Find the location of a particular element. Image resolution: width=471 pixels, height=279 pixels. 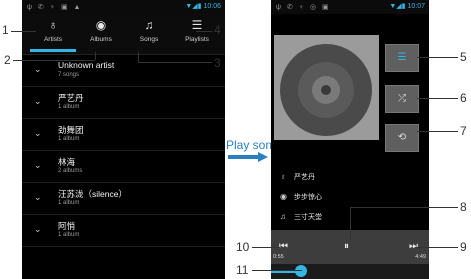

callout-9: 9 is located at coordinates (463, 247).